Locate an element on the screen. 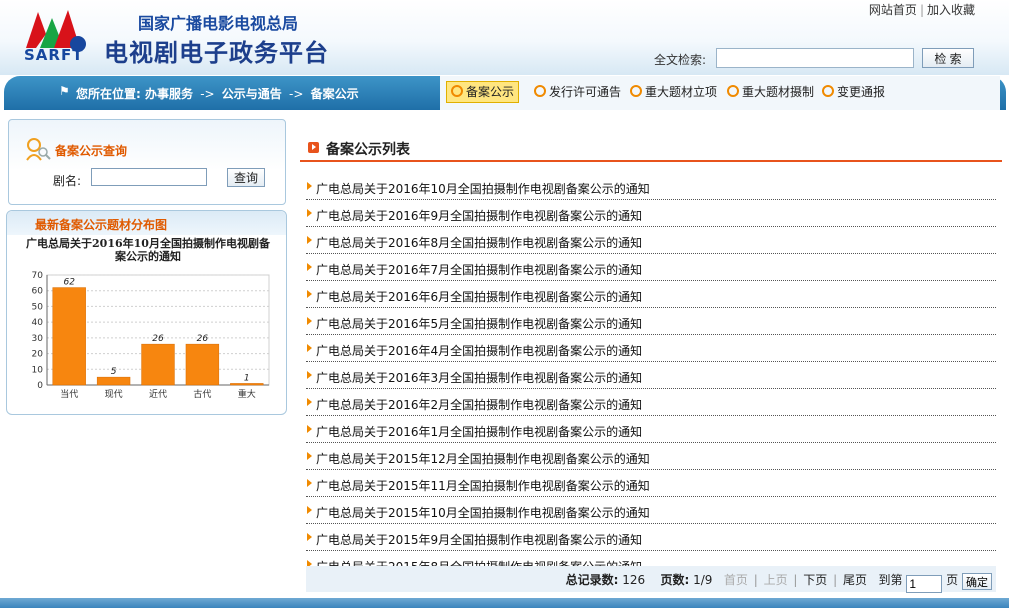  page-count-label: 页数: is located at coordinates (675, 580).